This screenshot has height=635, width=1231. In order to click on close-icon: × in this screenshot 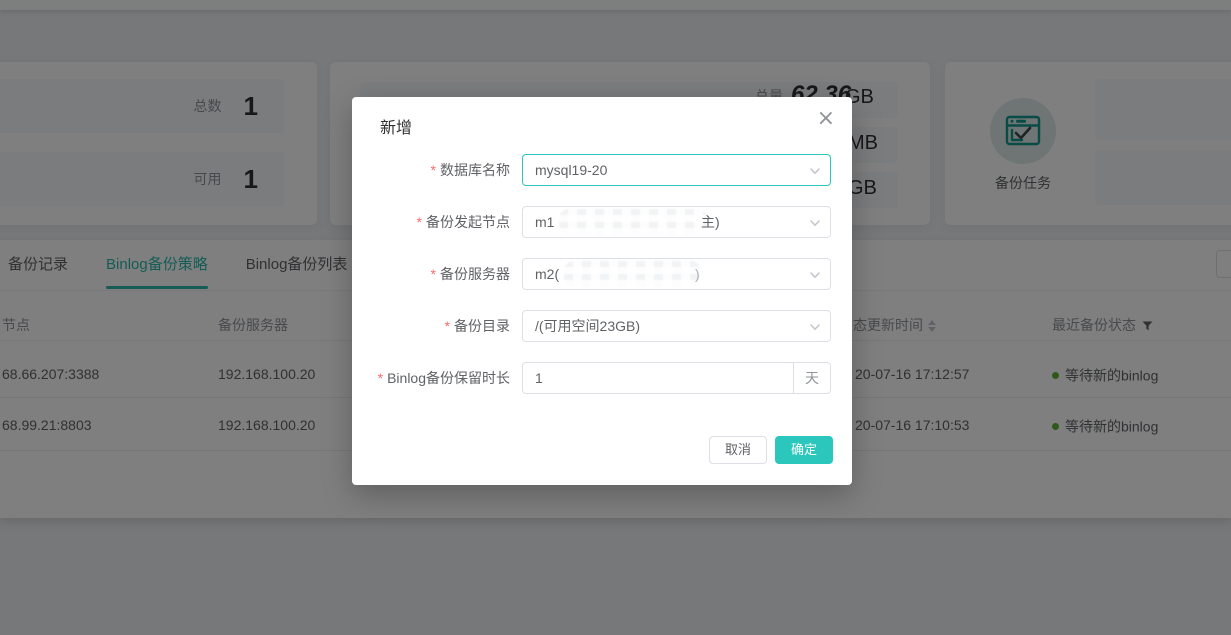, I will do `click(826, 119)`.